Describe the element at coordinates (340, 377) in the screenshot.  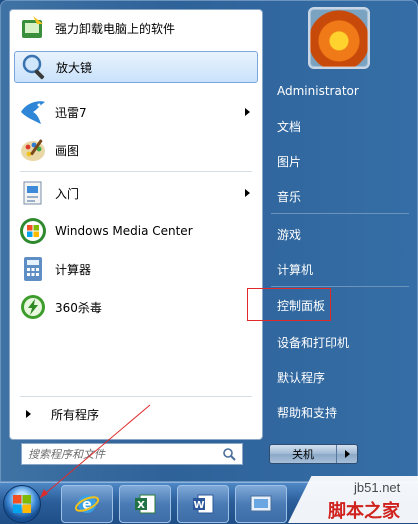
I see `right-item-default-programs: 默认程序` at that location.